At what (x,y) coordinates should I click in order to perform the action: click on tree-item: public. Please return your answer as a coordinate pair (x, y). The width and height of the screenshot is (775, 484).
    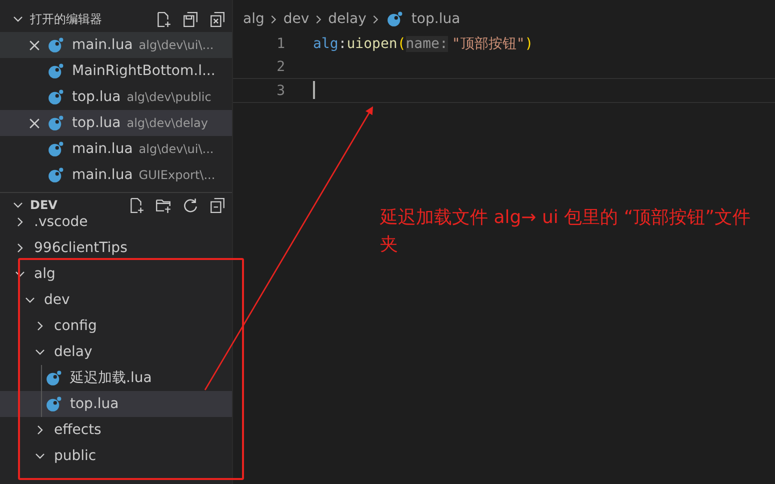
    Looking at the image, I should click on (116, 456).